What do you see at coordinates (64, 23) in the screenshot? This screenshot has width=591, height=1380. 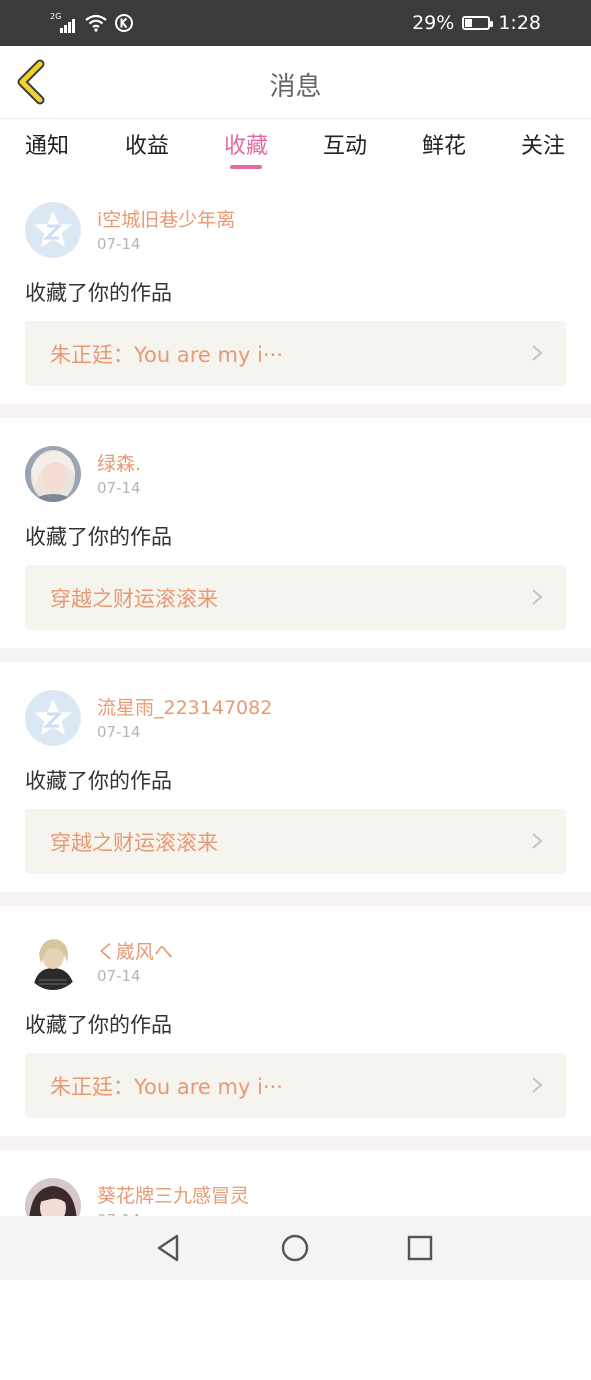 I see `cell-signal-icon: 2G` at bounding box center [64, 23].